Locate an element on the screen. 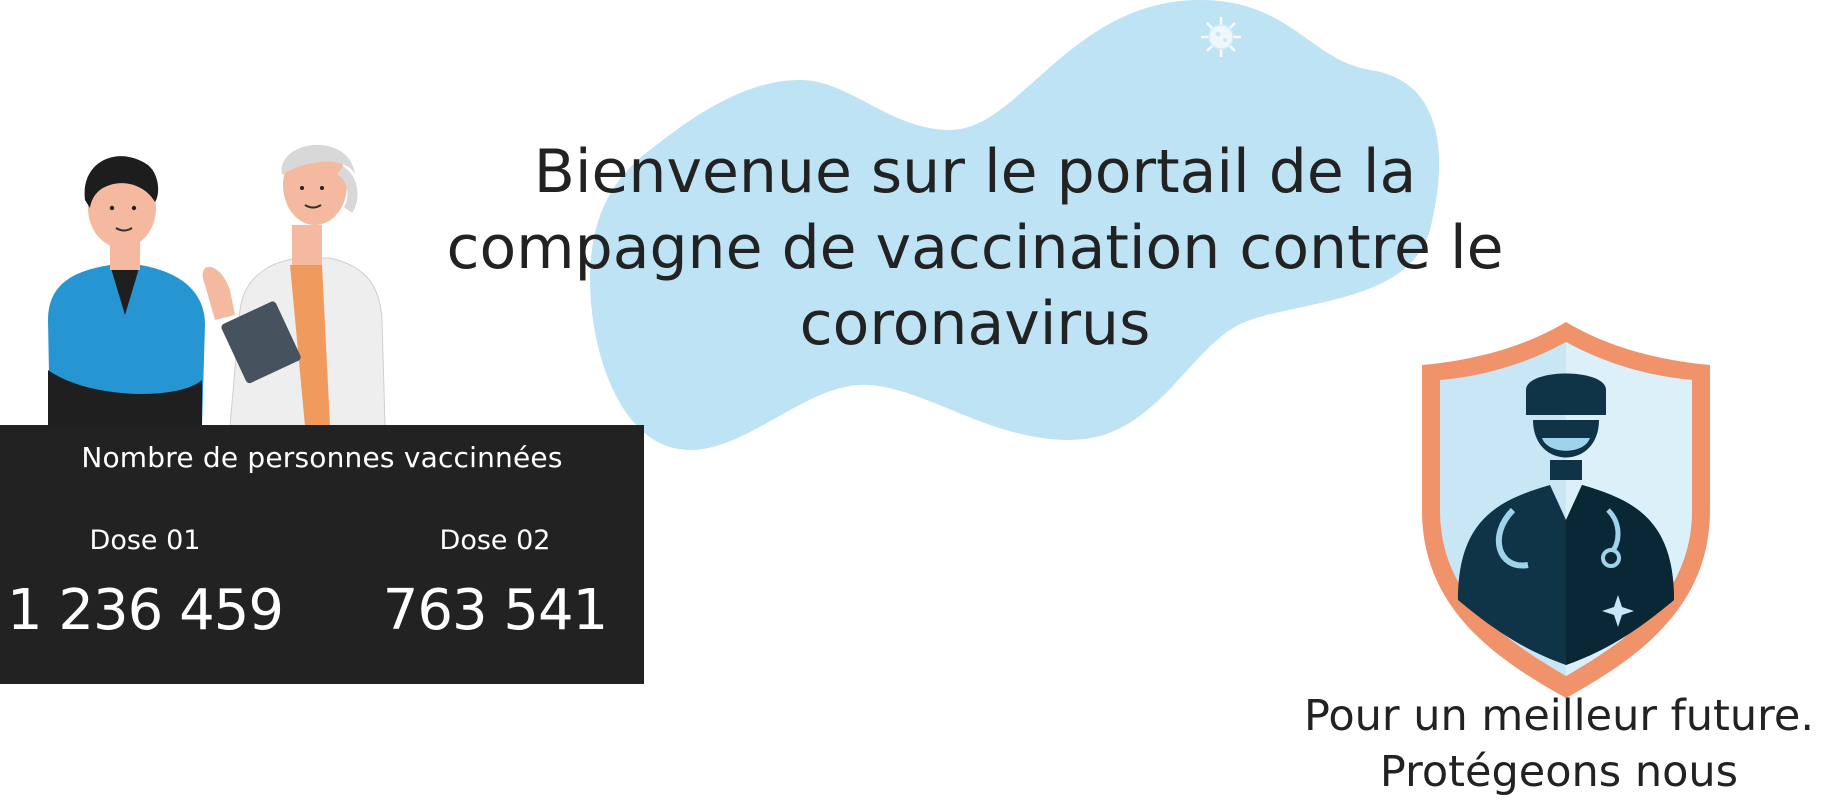  patient-and-doctor-illustration is located at coordinates (217, 285).